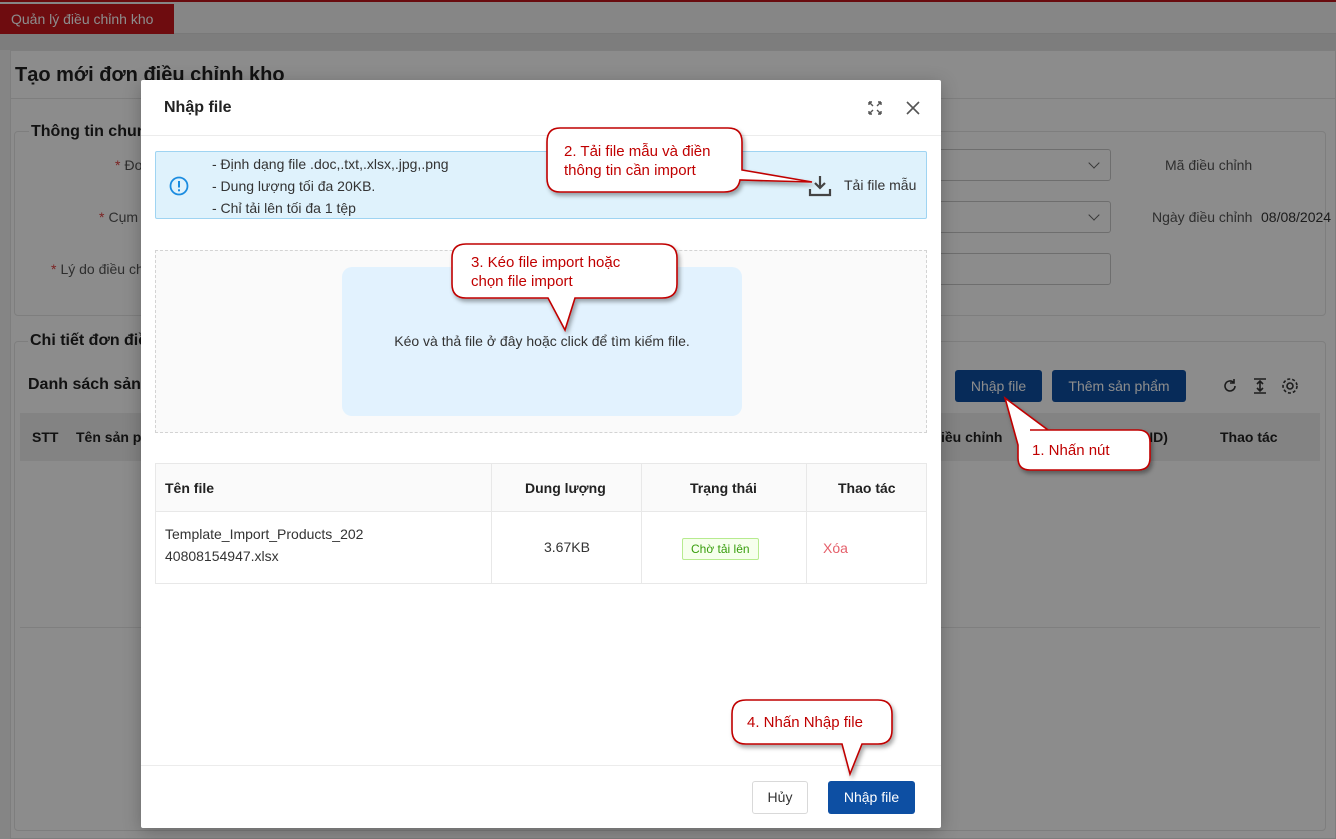  Describe the element at coordinates (546, 262) in the screenshot. I see `callout-step3-line1: 3. Kéo file import hoặc` at that location.